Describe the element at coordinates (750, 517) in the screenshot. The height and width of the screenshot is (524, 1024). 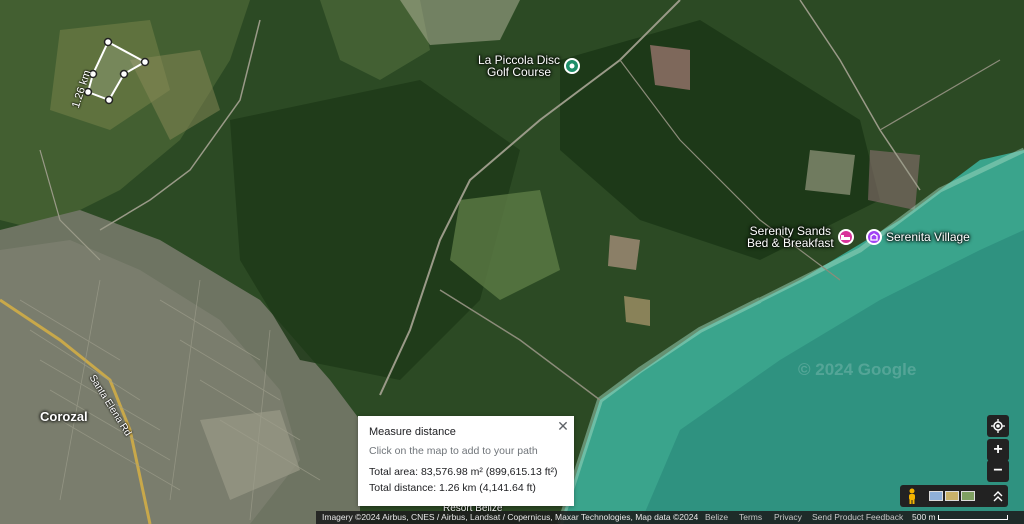
I see `terms-link: Terms` at that location.